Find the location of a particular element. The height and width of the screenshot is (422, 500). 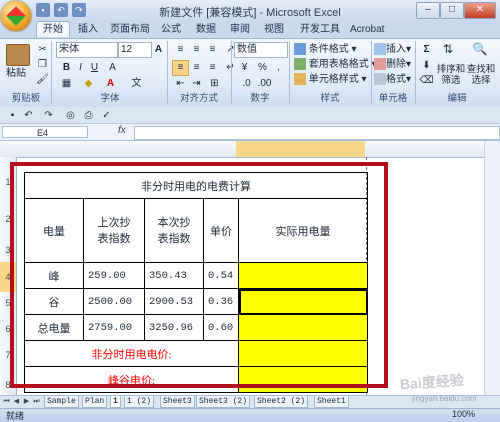

vertical-scrollbar is located at coordinates (492, 268).